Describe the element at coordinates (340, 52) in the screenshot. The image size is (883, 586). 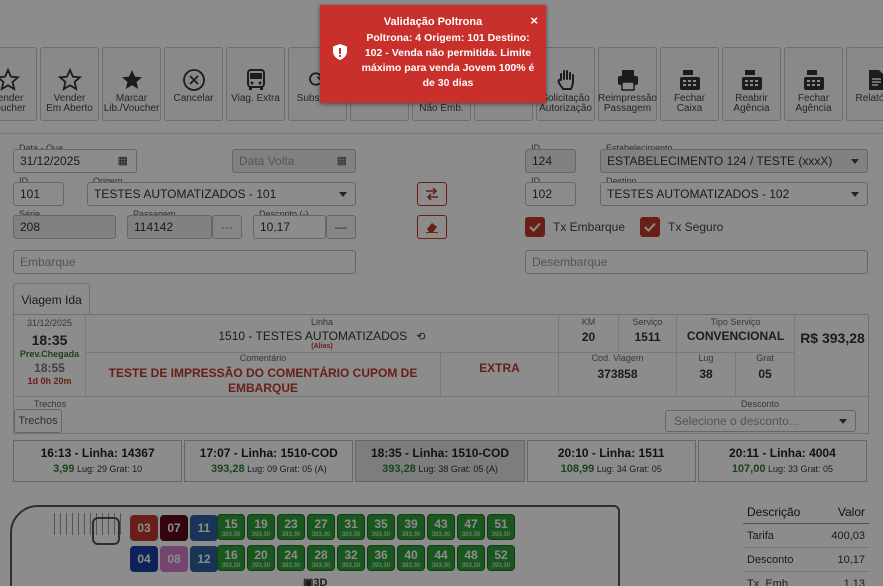
I see `shield-alert-icon` at that location.